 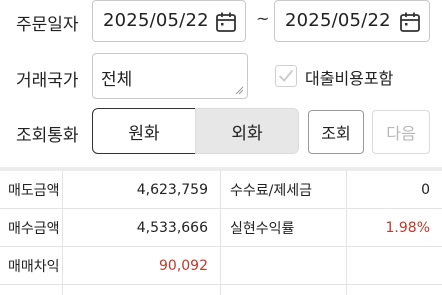 I want to click on sell-amount-value: 4,623,759, so click(x=172, y=190).